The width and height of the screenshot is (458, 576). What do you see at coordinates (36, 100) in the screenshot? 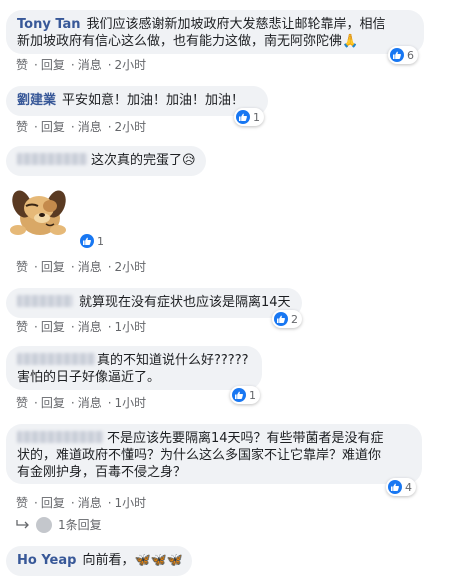
I see `comment-author: 劉建業` at bounding box center [36, 100].